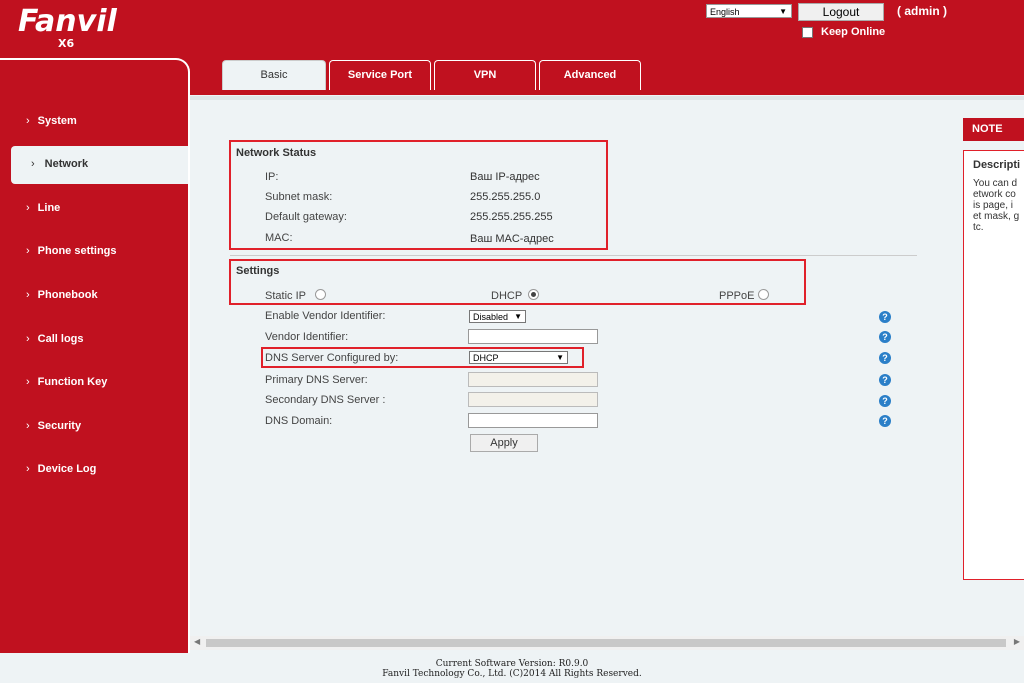 The image size is (1024, 683). Describe the element at coordinates (533, 399) in the screenshot. I see `secondary-dns-input` at that location.